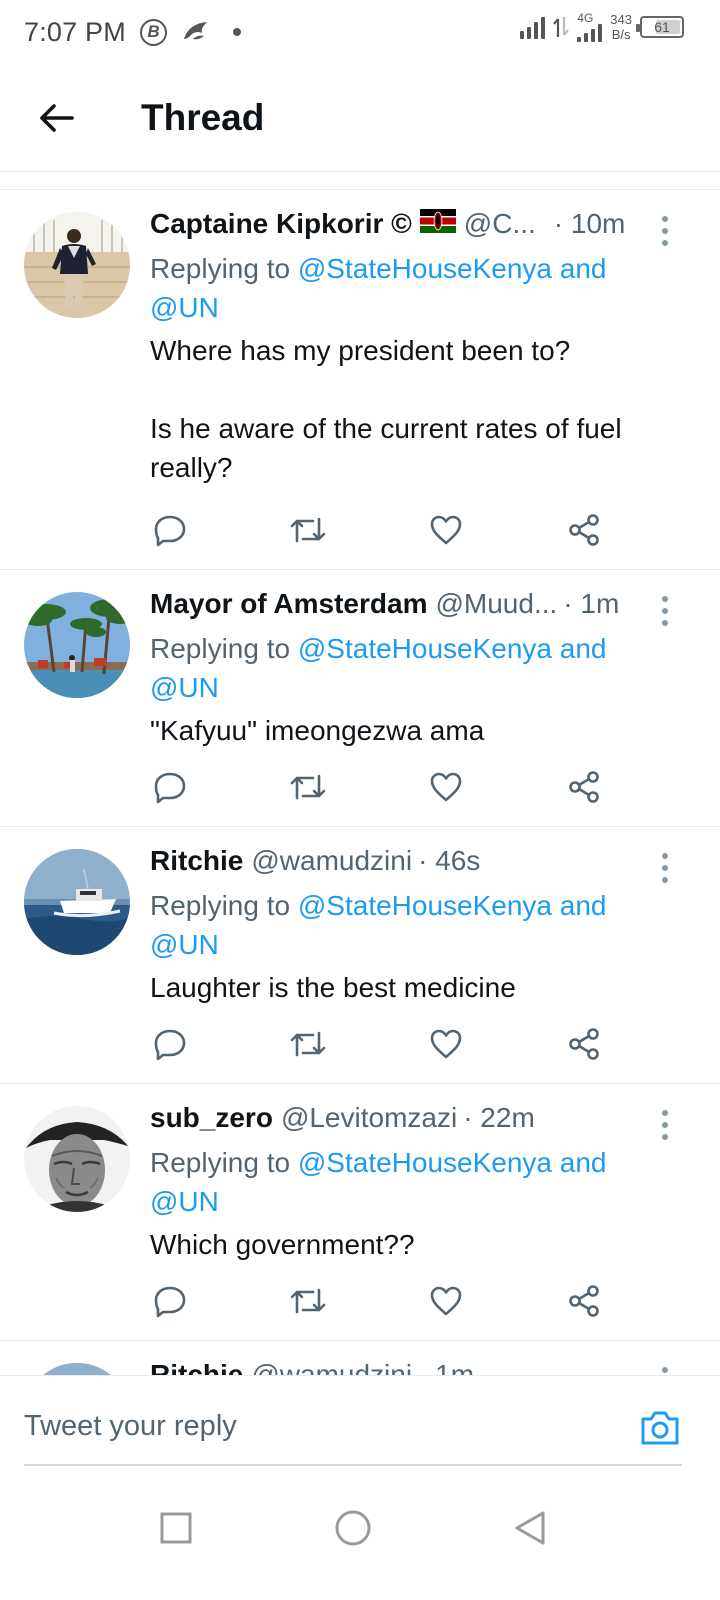  Describe the element at coordinates (437, 220) in the screenshot. I see `kenya-flag-icon` at that location.